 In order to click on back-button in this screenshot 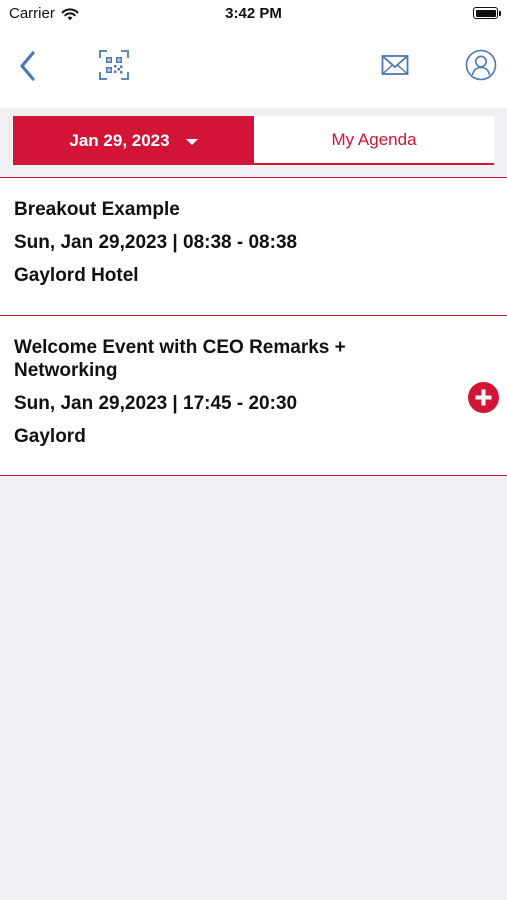, I will do `click(28, 66)`.